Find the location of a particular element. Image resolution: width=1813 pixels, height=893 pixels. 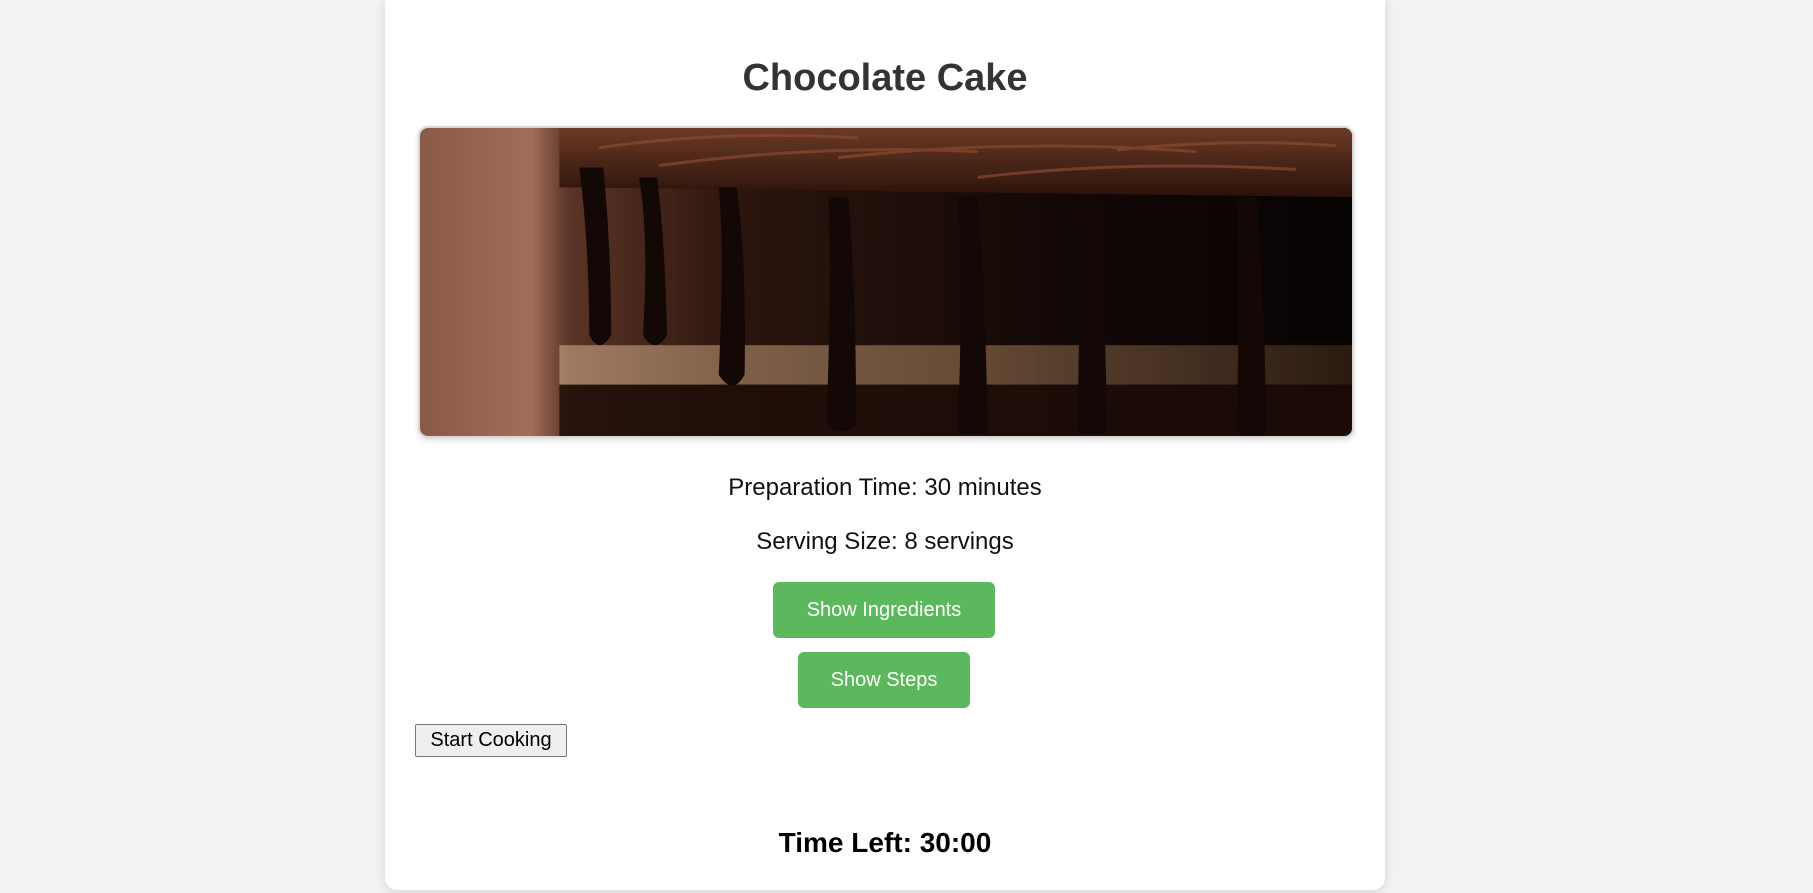

start-cooking-button: Start Cooking is located at coordinates (491, 740).